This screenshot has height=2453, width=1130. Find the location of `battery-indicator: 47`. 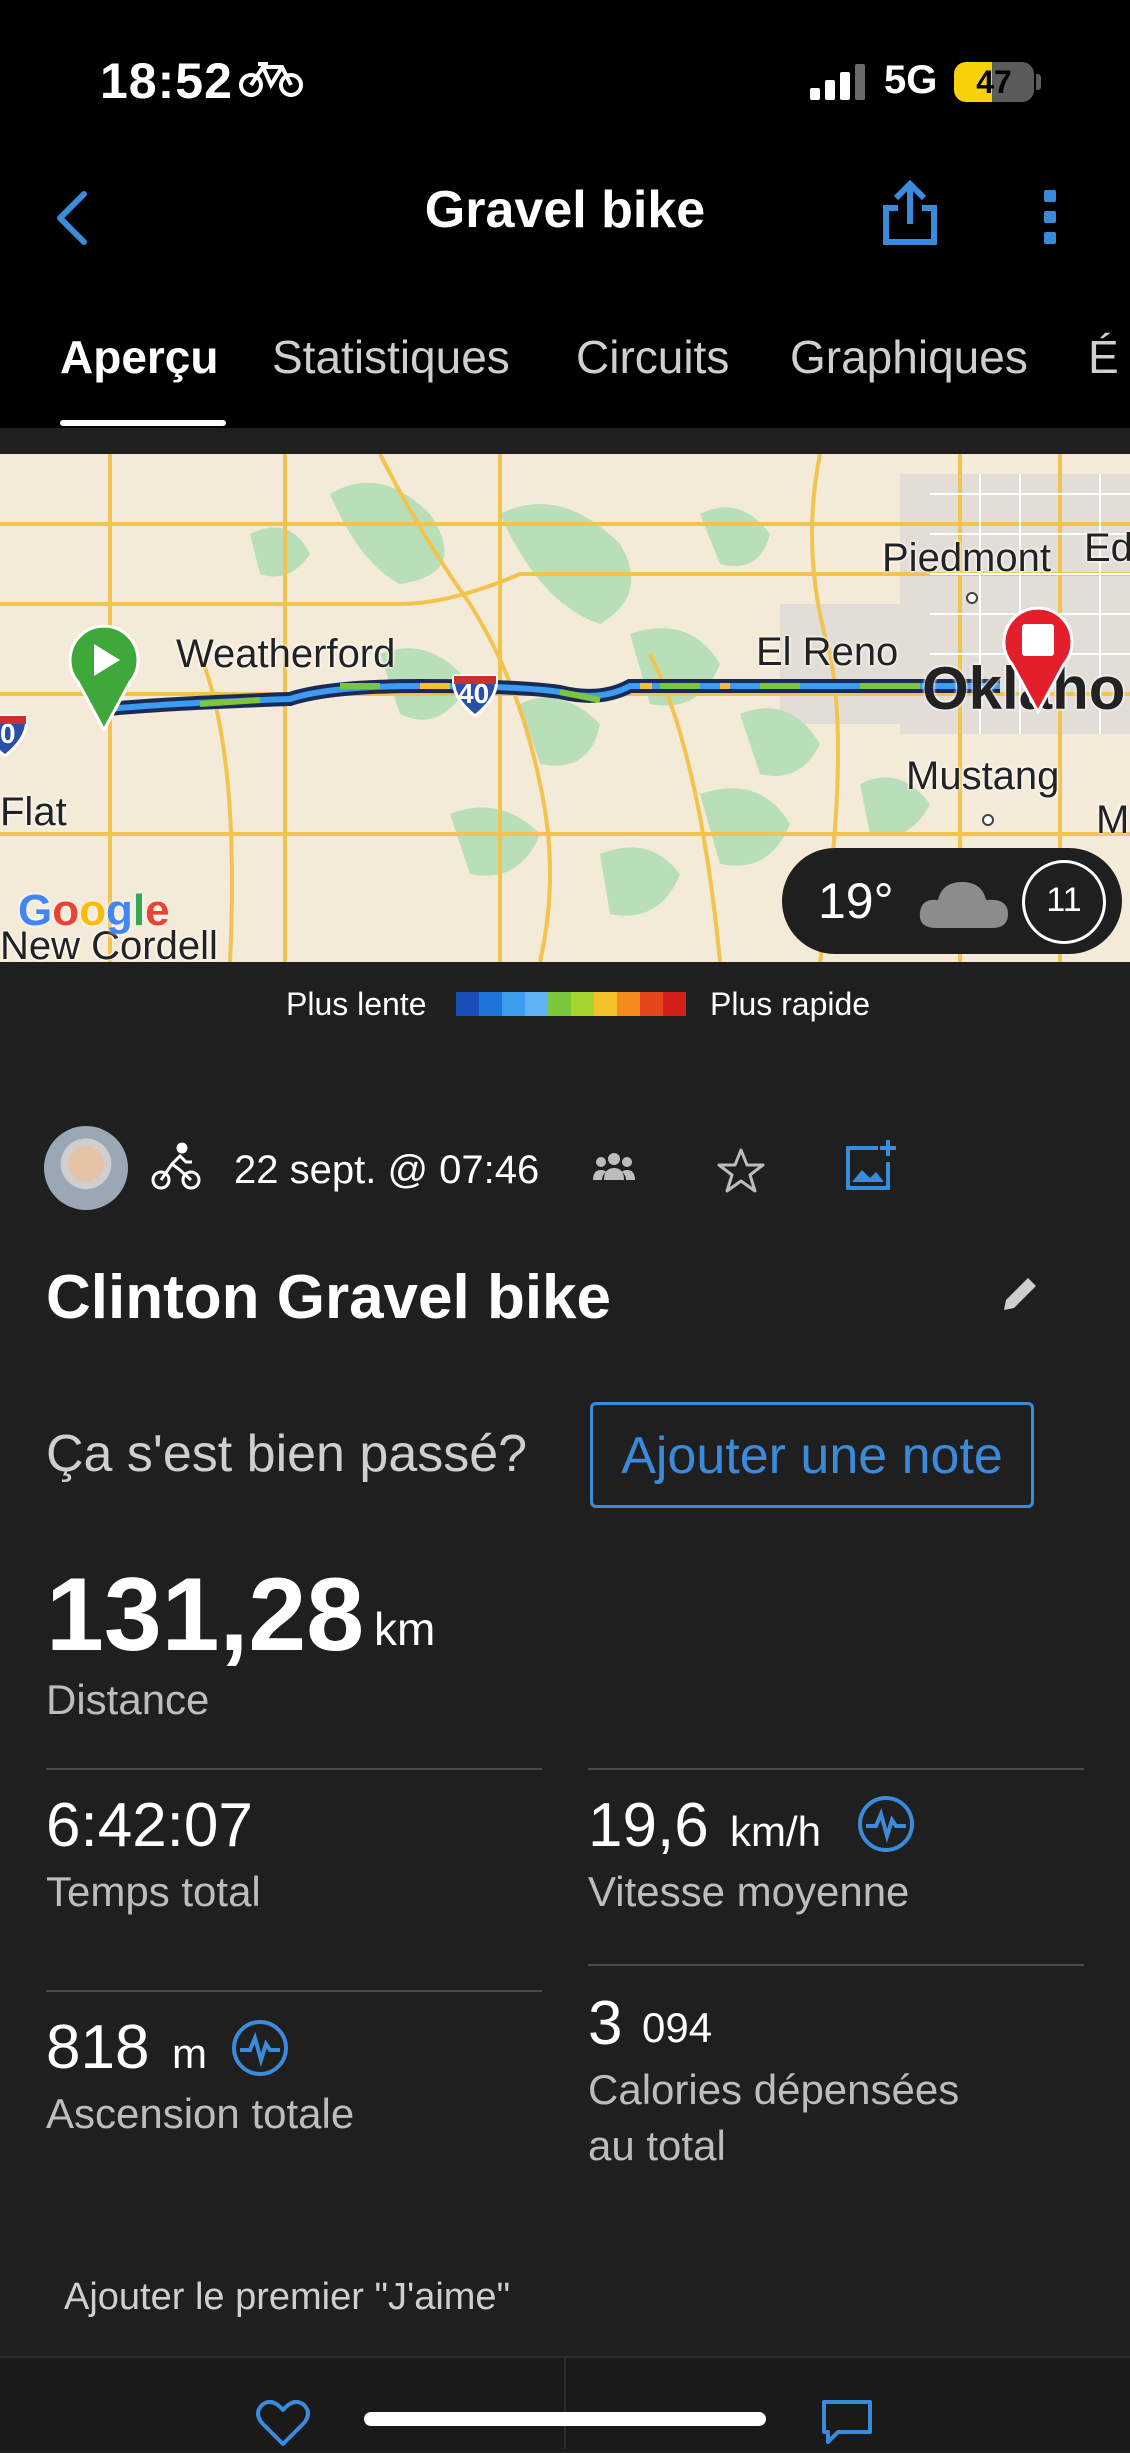

battery-indicator: 47 is located at coordinates (994, 82).